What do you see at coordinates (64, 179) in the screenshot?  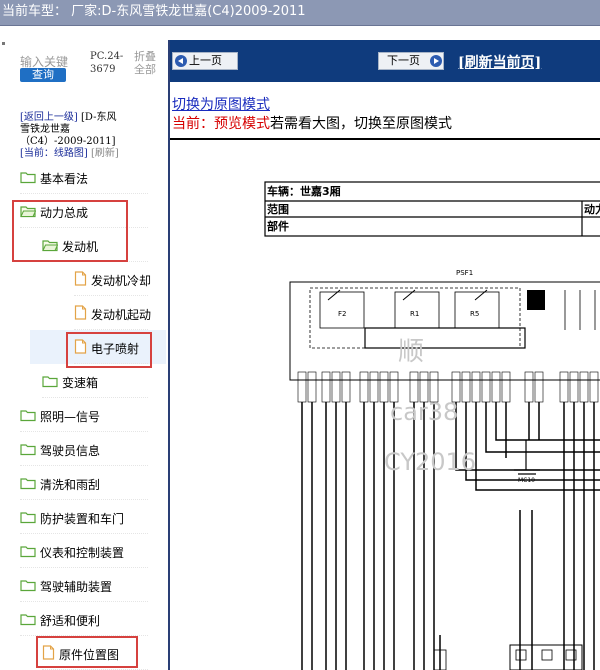 I see `tree-item-label: 基本看法` at bounding box center [64, 179].